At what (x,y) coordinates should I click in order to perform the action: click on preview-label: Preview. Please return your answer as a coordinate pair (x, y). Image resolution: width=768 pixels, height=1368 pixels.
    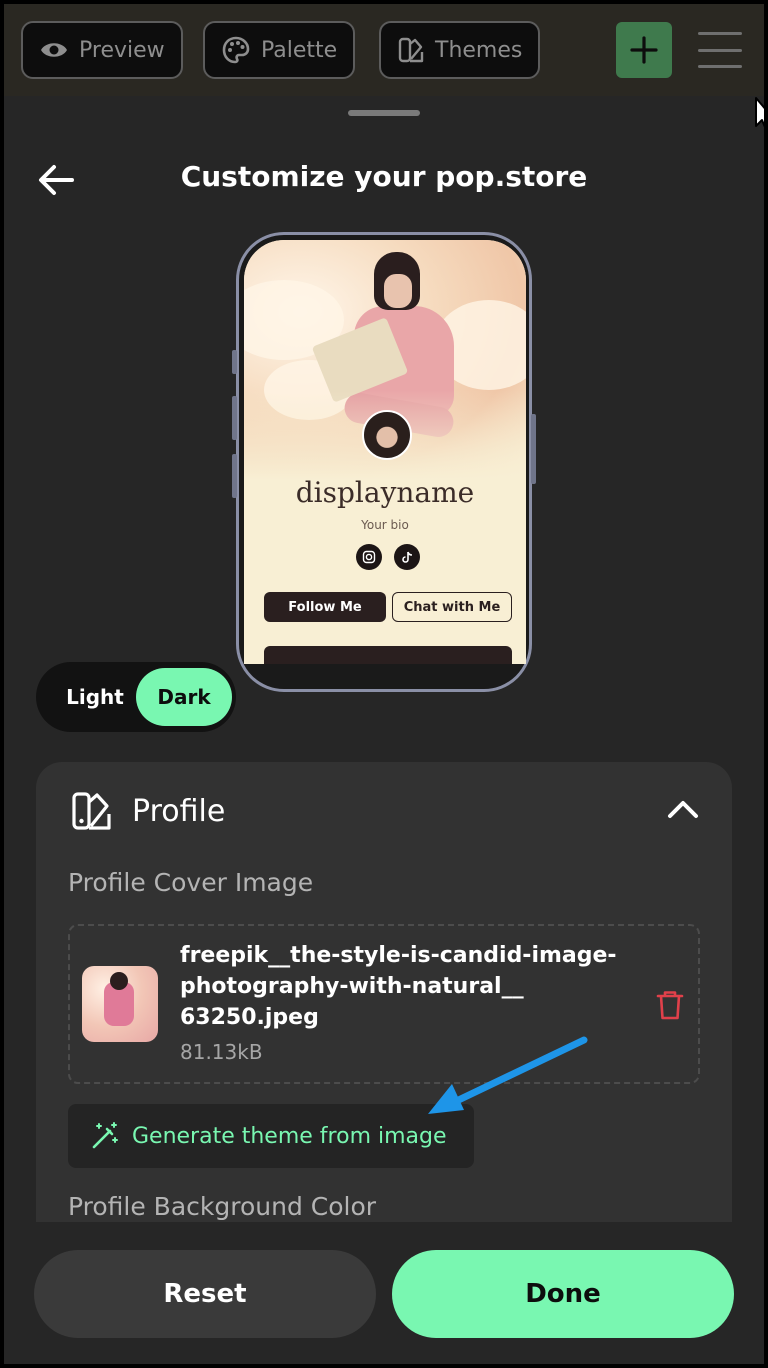
    Looking at the image, I should click on (122, 50).